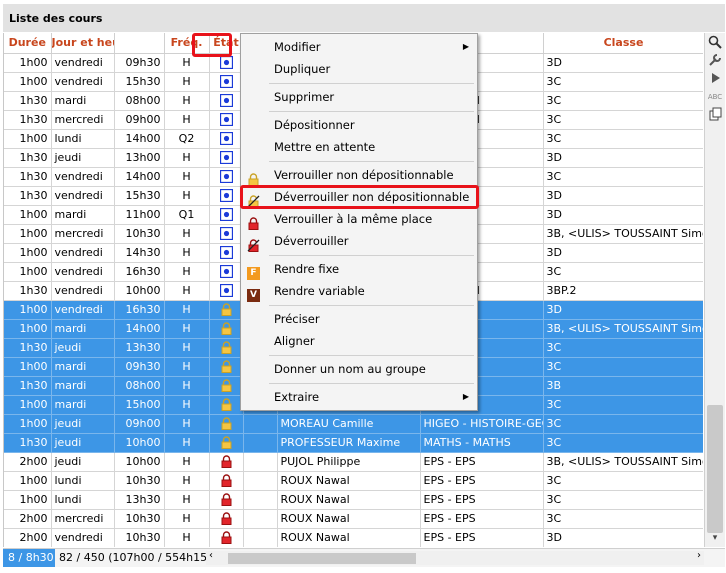  What do you see at coordinates (715, 43) in the screenshot?
I see `search-icon` at bounding box center [715, 43].